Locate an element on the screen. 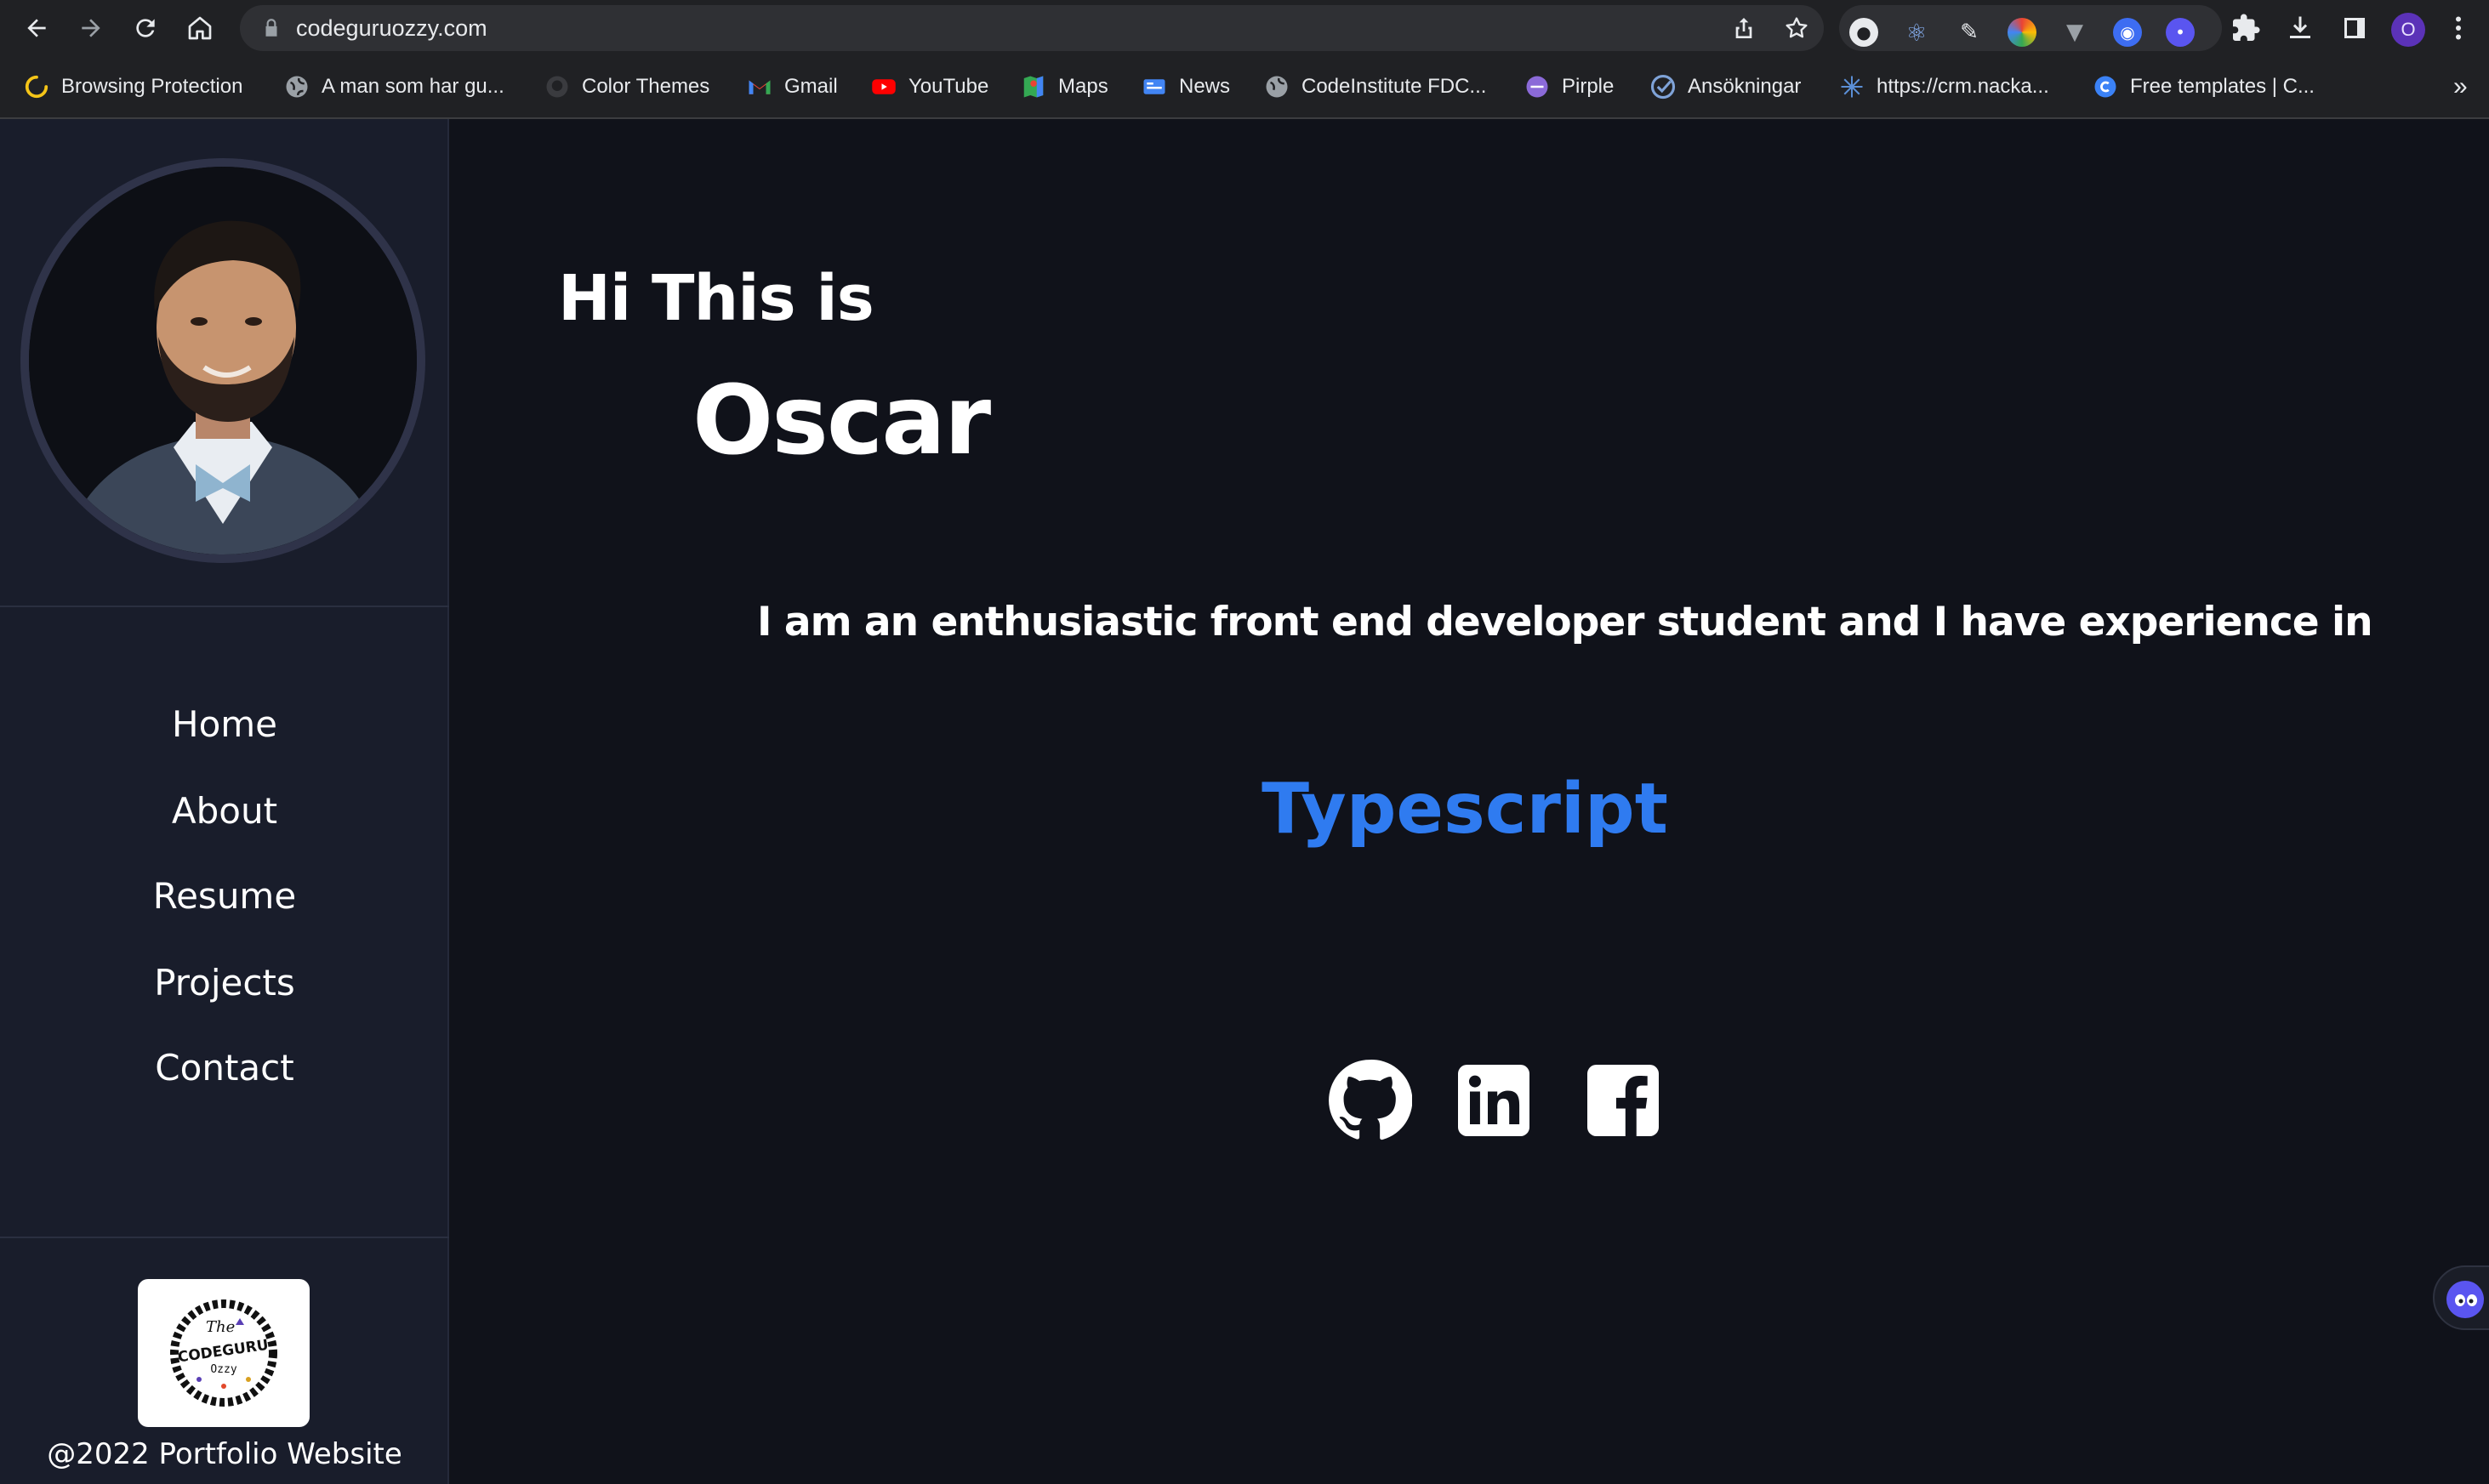 This screenshot has width=2489, height=1484. facebook-icon is located at coordinates (1623, 1100).